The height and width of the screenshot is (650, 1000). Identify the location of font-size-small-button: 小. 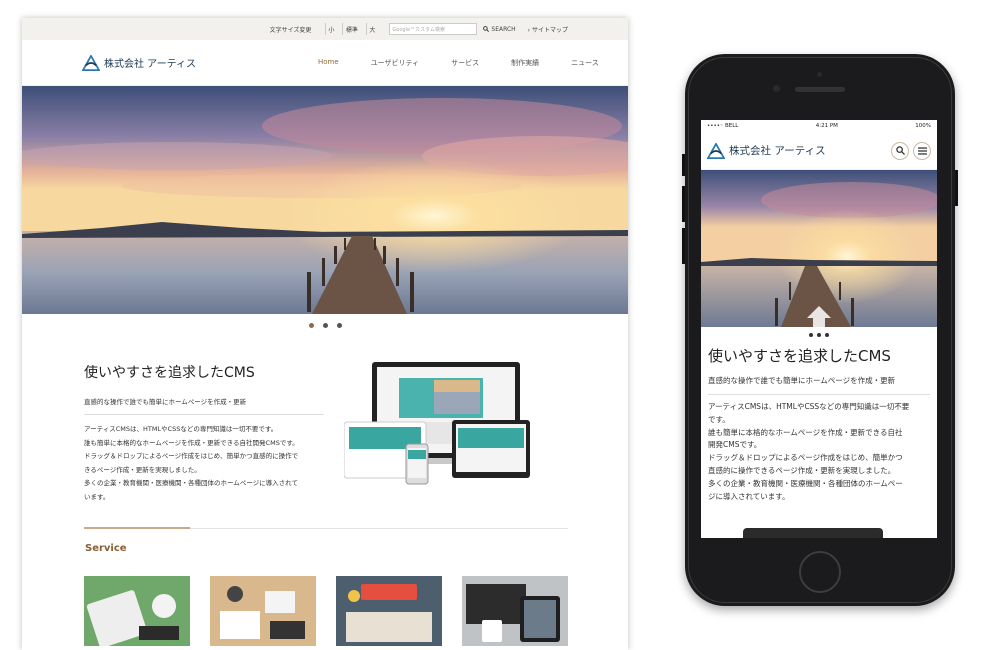
(330, 29).